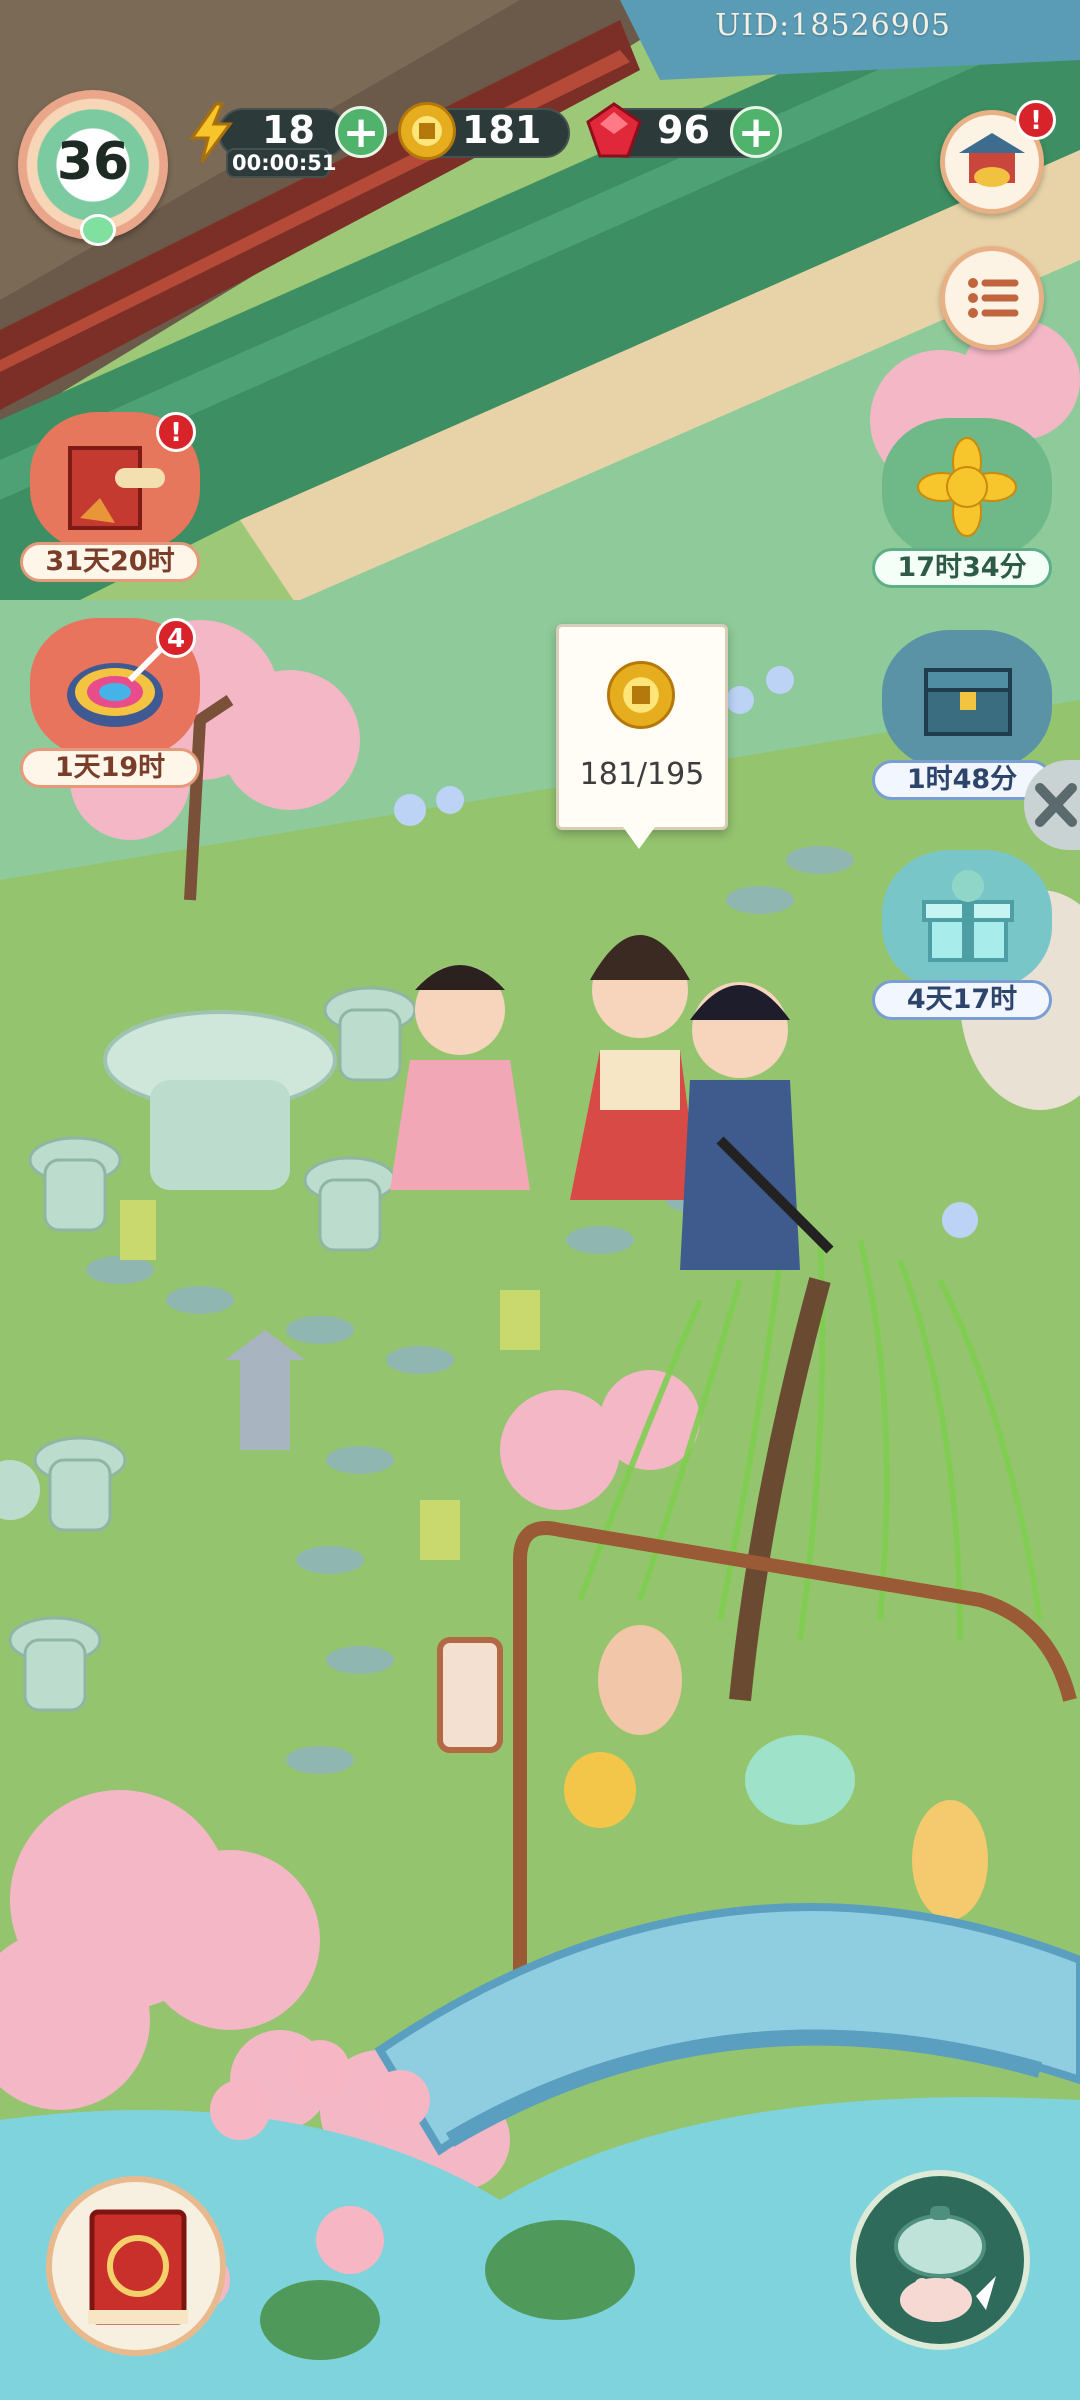  Describe the element at coordinates (1056, 805) in the screenshot. I see `close-icon` at that location.